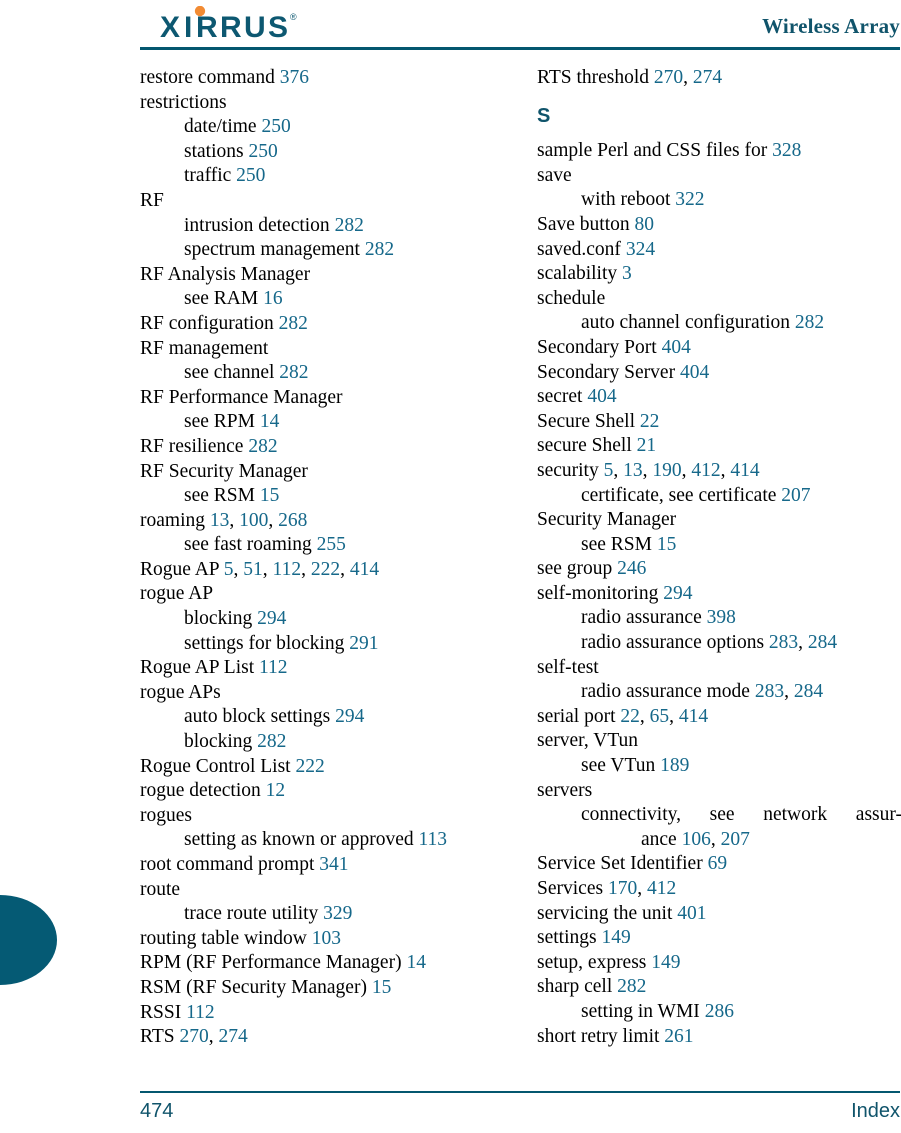 The height and width of the screenshot is (1133, 901). What do you see at coordinates (644, 224) in the screenshot?
I see `page-number: 80` at bounding box center [644, 224].